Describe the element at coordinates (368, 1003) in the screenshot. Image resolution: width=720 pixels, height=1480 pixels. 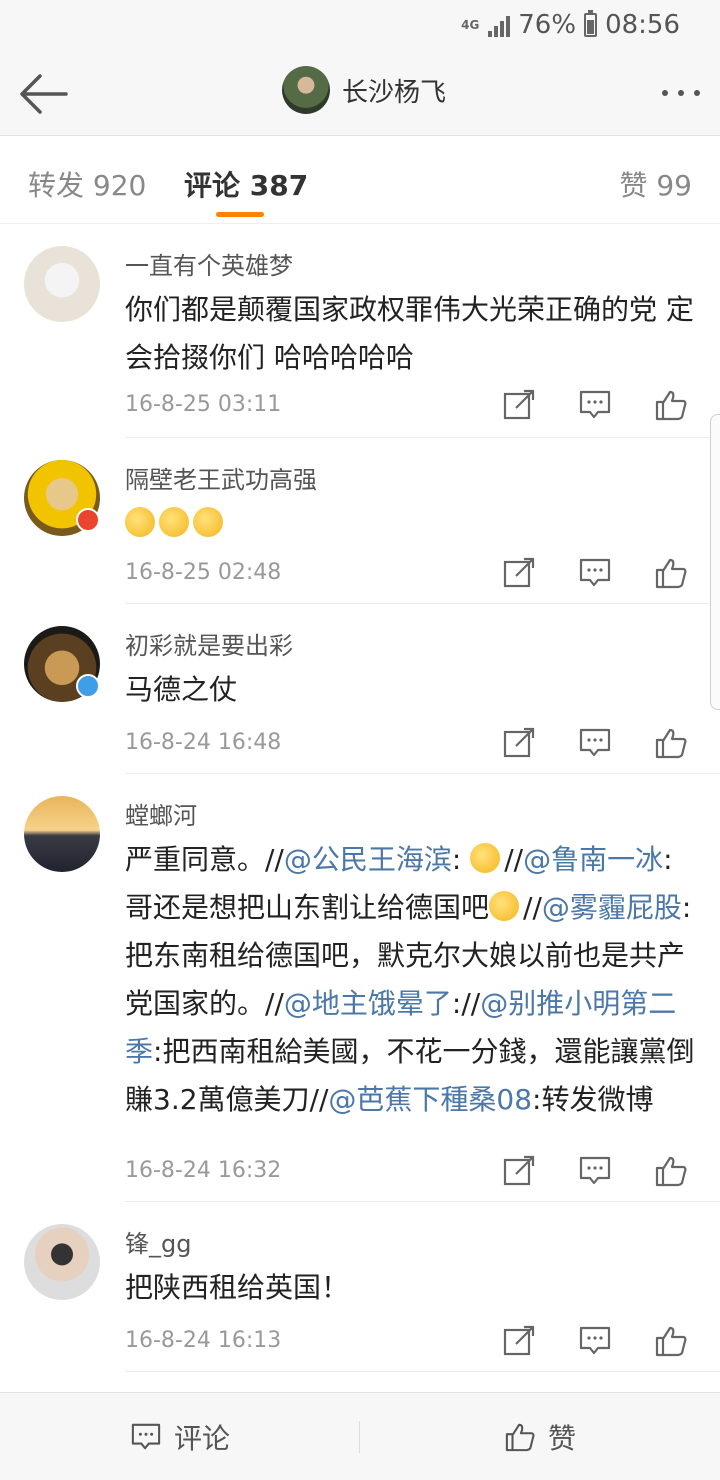
I see `mention-link: @地主饿晕了` at that location.